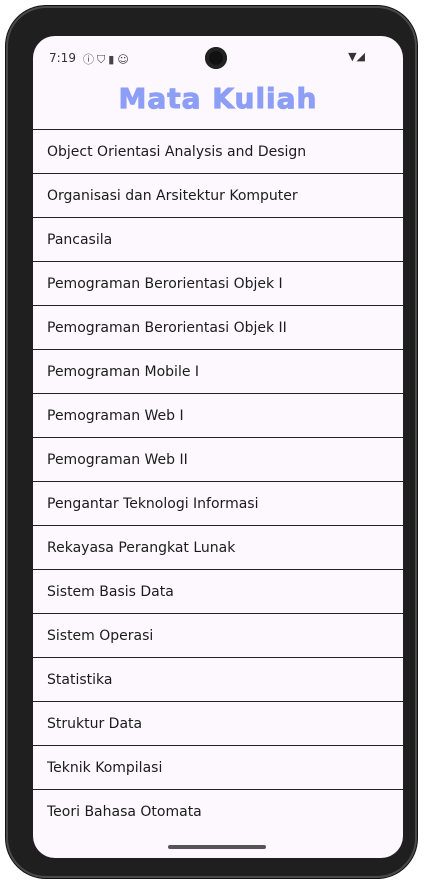 This screenshot has height=882, width=441. I want to click on list-item: Rekayasa Perangkat Lunak, so click(218, 547).